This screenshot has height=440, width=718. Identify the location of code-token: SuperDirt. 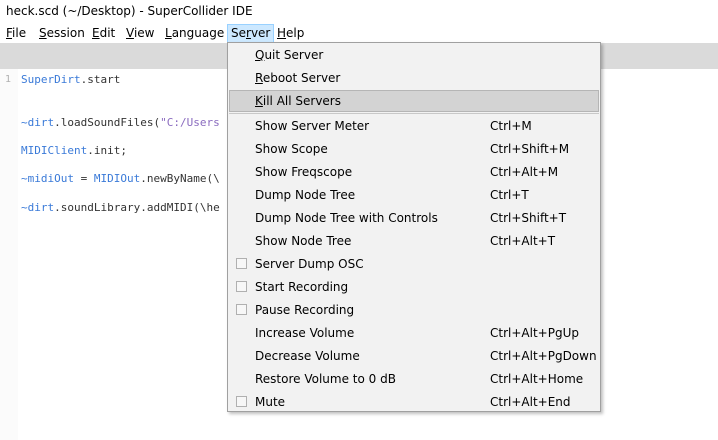
(51, 79).